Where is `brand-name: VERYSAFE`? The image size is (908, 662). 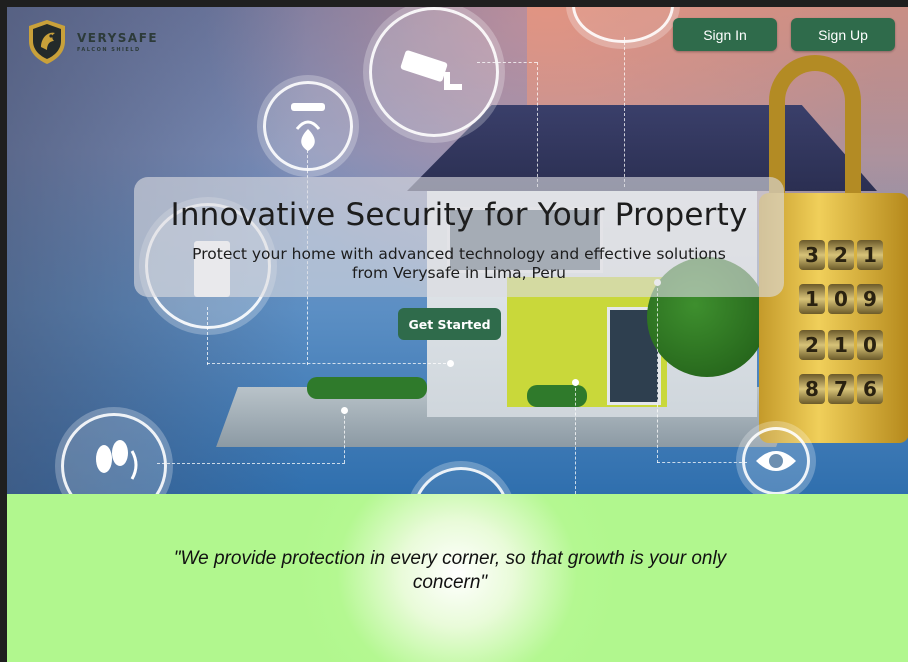
brand-name: VERYSAFE is located at coordinates (118, 38).